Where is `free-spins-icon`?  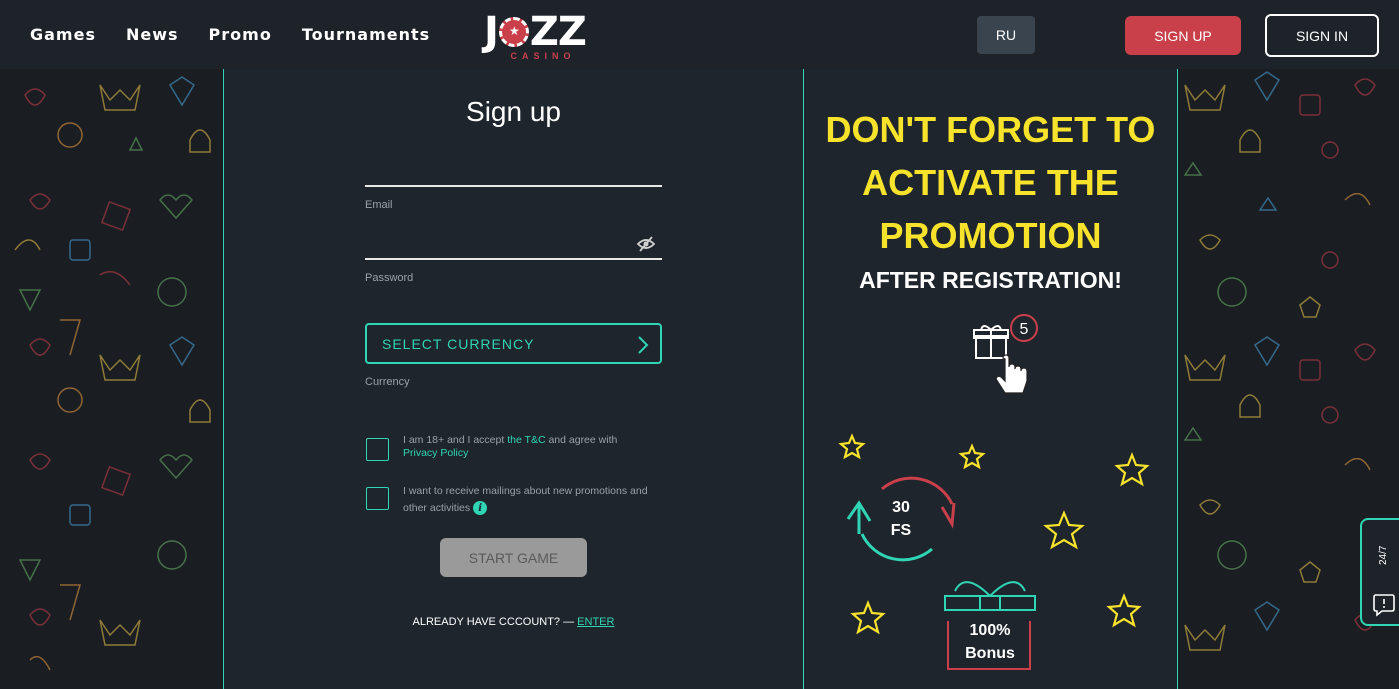 free-spins-icon is located at coordinates (901, 519).